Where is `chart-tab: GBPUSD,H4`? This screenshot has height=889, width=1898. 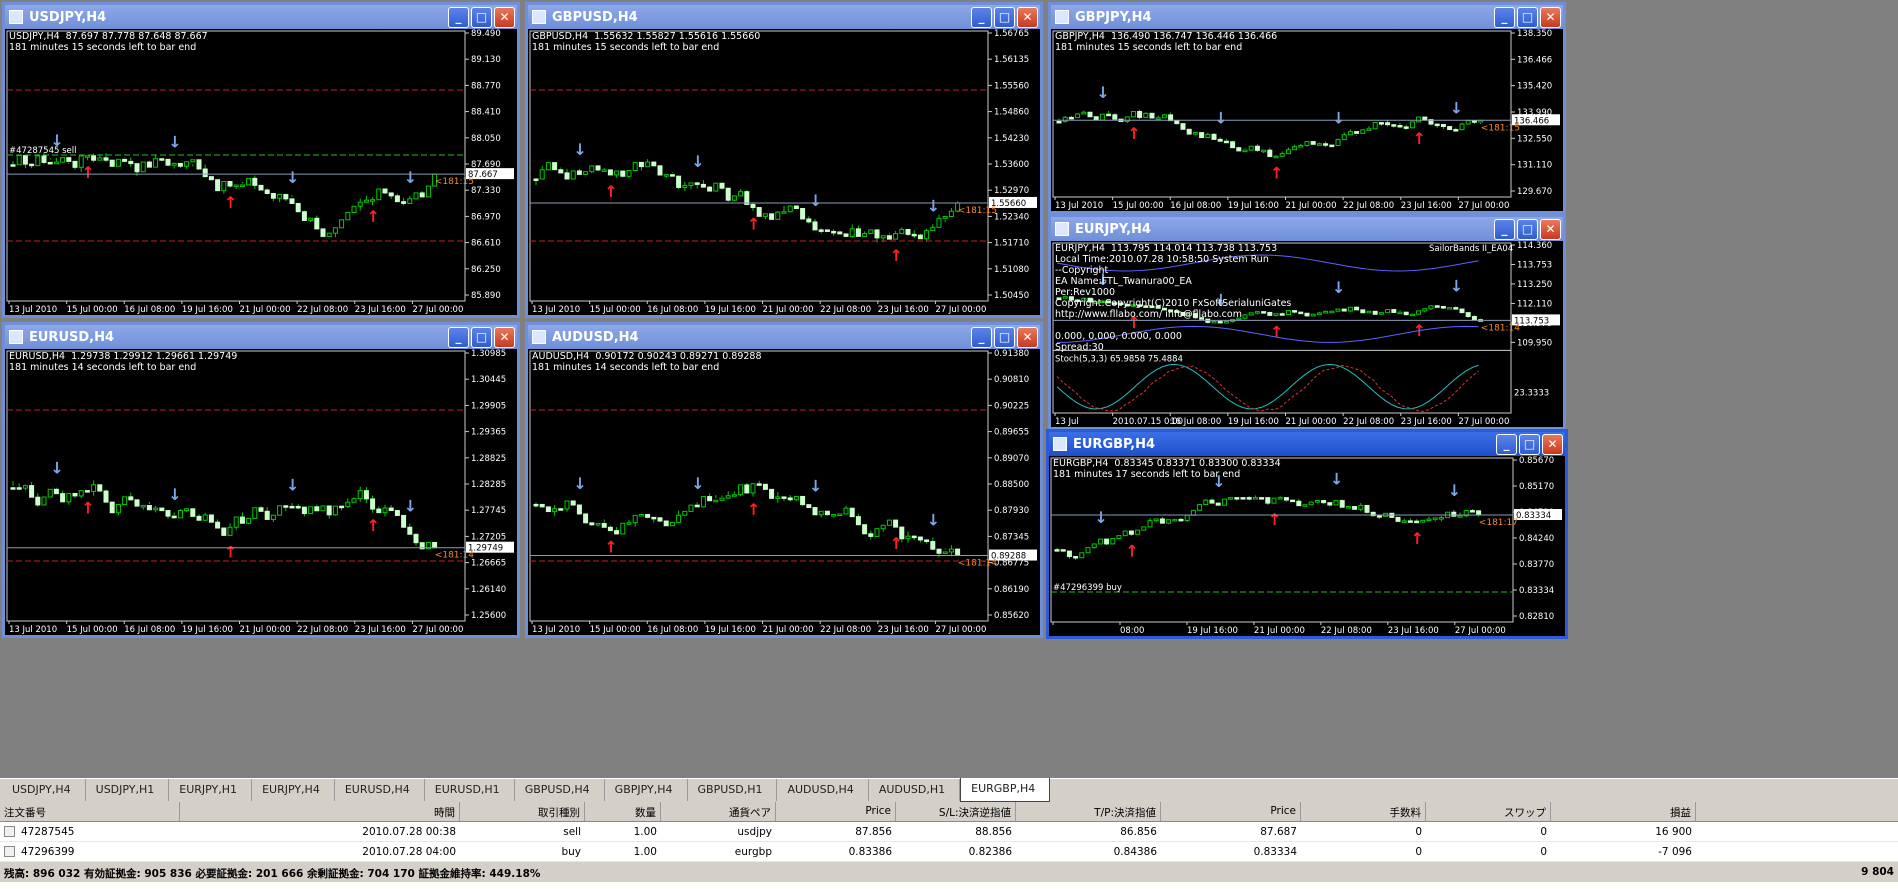
chart-tab: GBPUSD,H4 is located at coordinates (560, 790).